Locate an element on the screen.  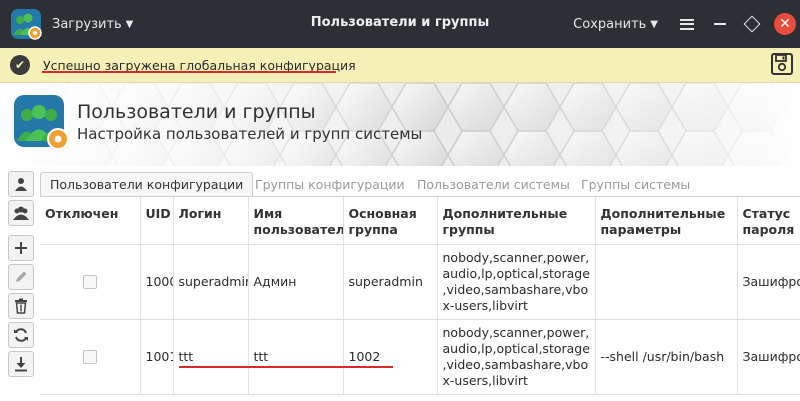
user-view-button is located at coordinates (21, 184).